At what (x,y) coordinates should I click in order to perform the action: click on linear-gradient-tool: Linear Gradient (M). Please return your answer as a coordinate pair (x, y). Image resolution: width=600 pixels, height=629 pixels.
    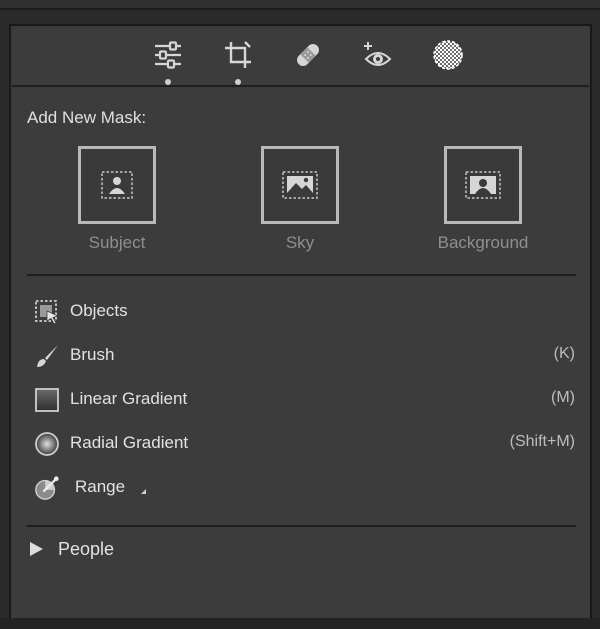
    Looking at the image, I should click on (302, 399).